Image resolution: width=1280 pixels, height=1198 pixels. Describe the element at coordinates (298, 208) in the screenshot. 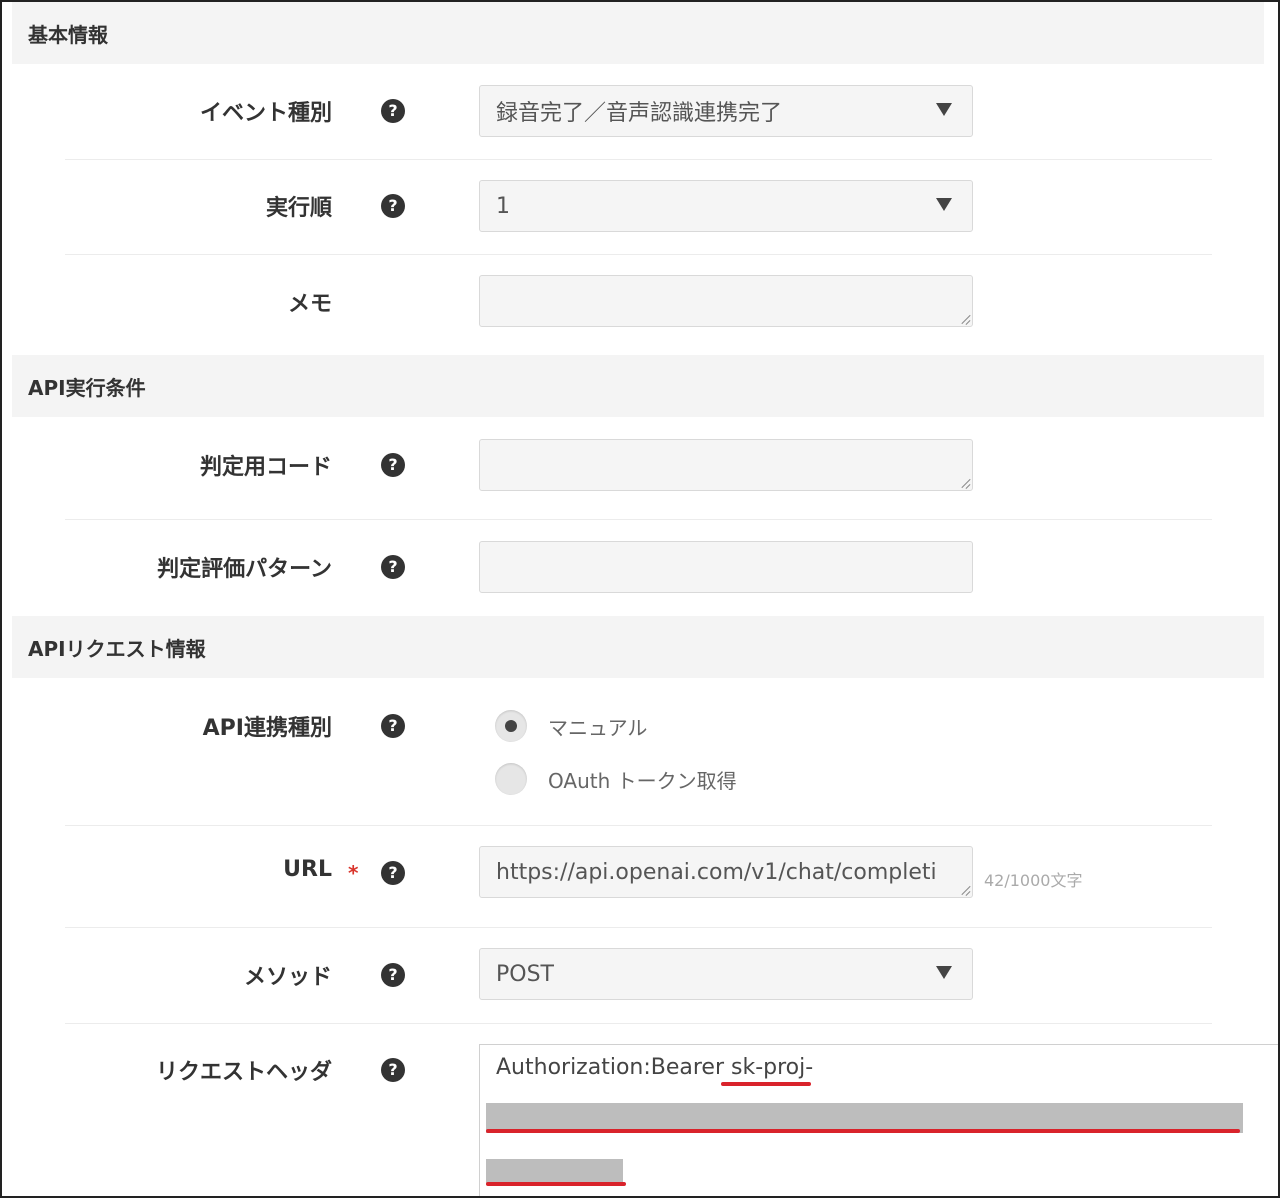

I see `label-exec-order: 実行順` at that location.